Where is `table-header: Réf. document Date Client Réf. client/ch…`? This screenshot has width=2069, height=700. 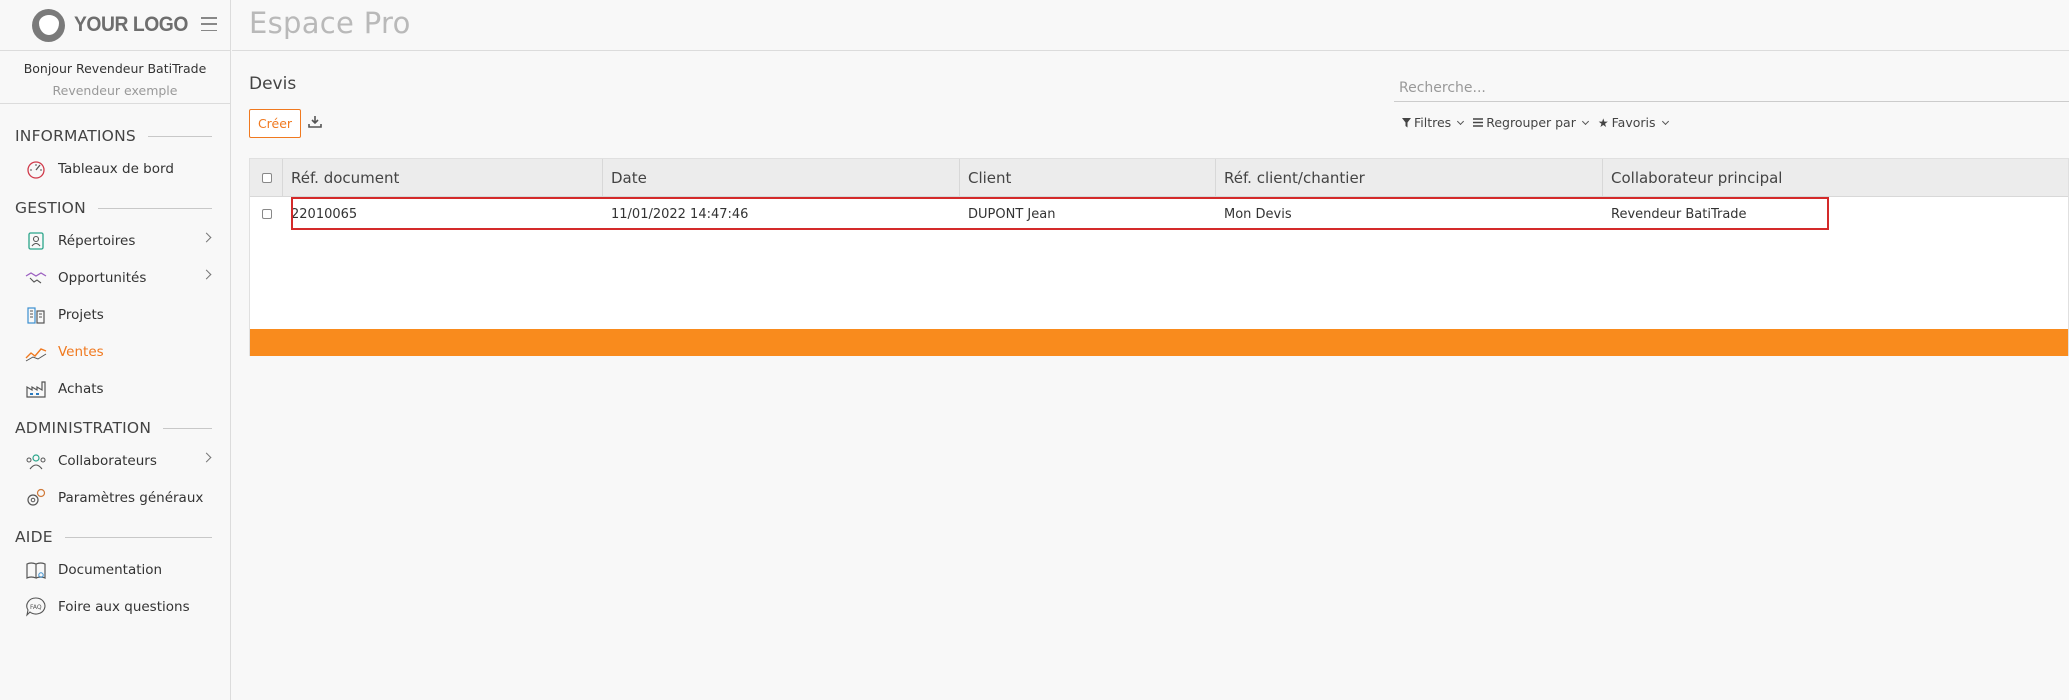
table-header: Réf. document Date Client Réf. client/ch… is located at coordinates (1159, 178).